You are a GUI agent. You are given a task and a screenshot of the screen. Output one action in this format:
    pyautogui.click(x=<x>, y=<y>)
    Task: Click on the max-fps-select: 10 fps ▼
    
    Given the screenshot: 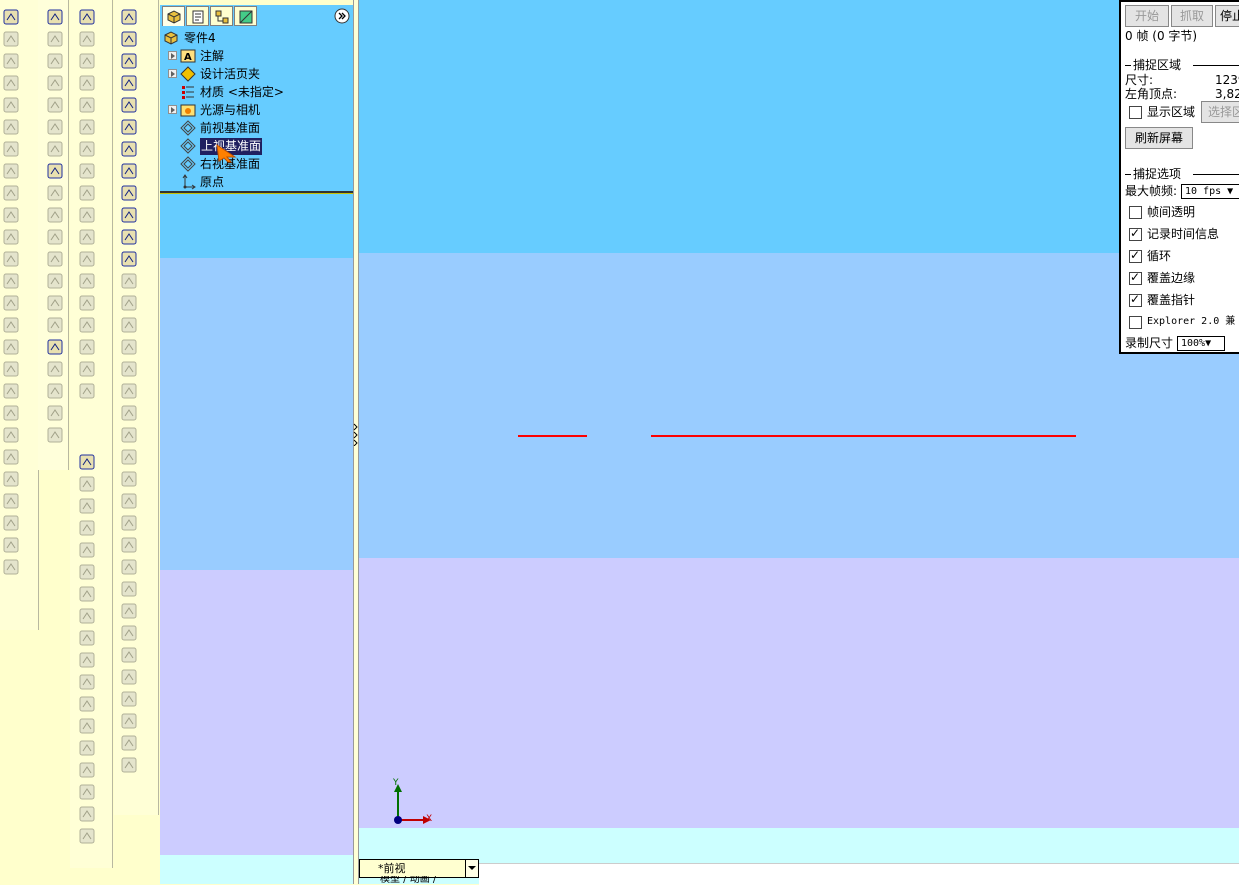 What is the action you would take?
    pyautogui.click(x=1210, y=191)
    